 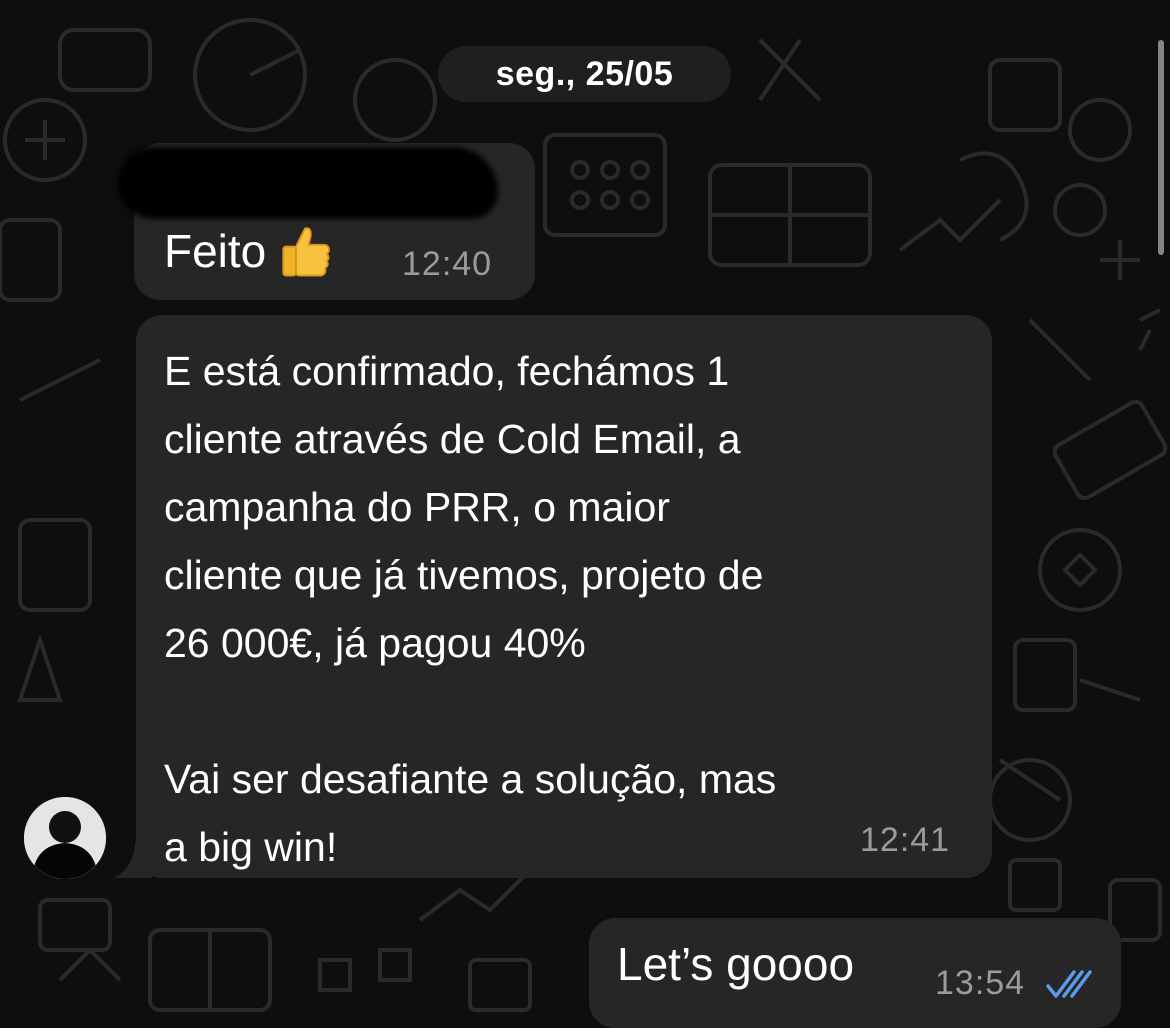 I want to click on message-text: Feito, so click(x=249, y=252).